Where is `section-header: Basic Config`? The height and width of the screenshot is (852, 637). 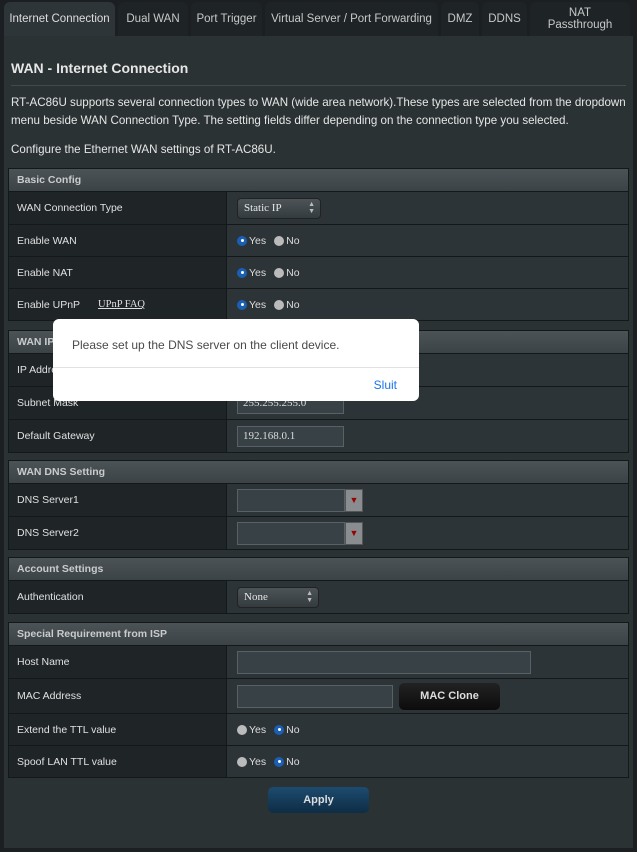 section-header: Basic Config is located at coordinates (318, 180).